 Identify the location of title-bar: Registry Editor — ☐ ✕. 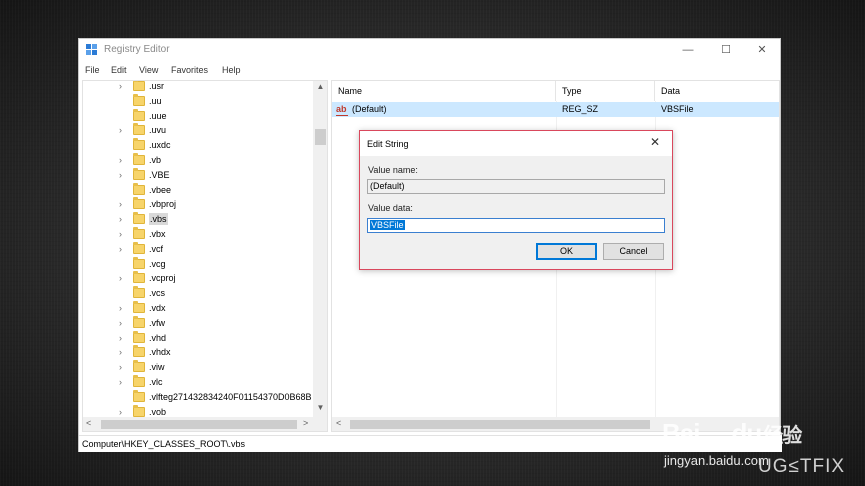
(429, 50).